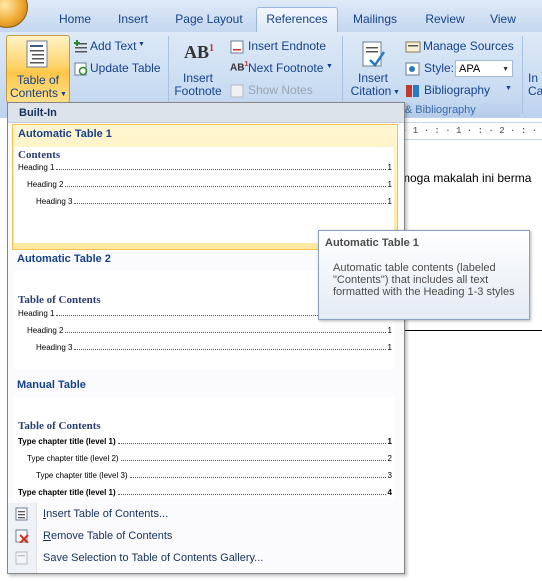  What do you see at coordinates (80, 46) in the screenshot?
I see `add-text-icon` at bounding box center [80, 46].